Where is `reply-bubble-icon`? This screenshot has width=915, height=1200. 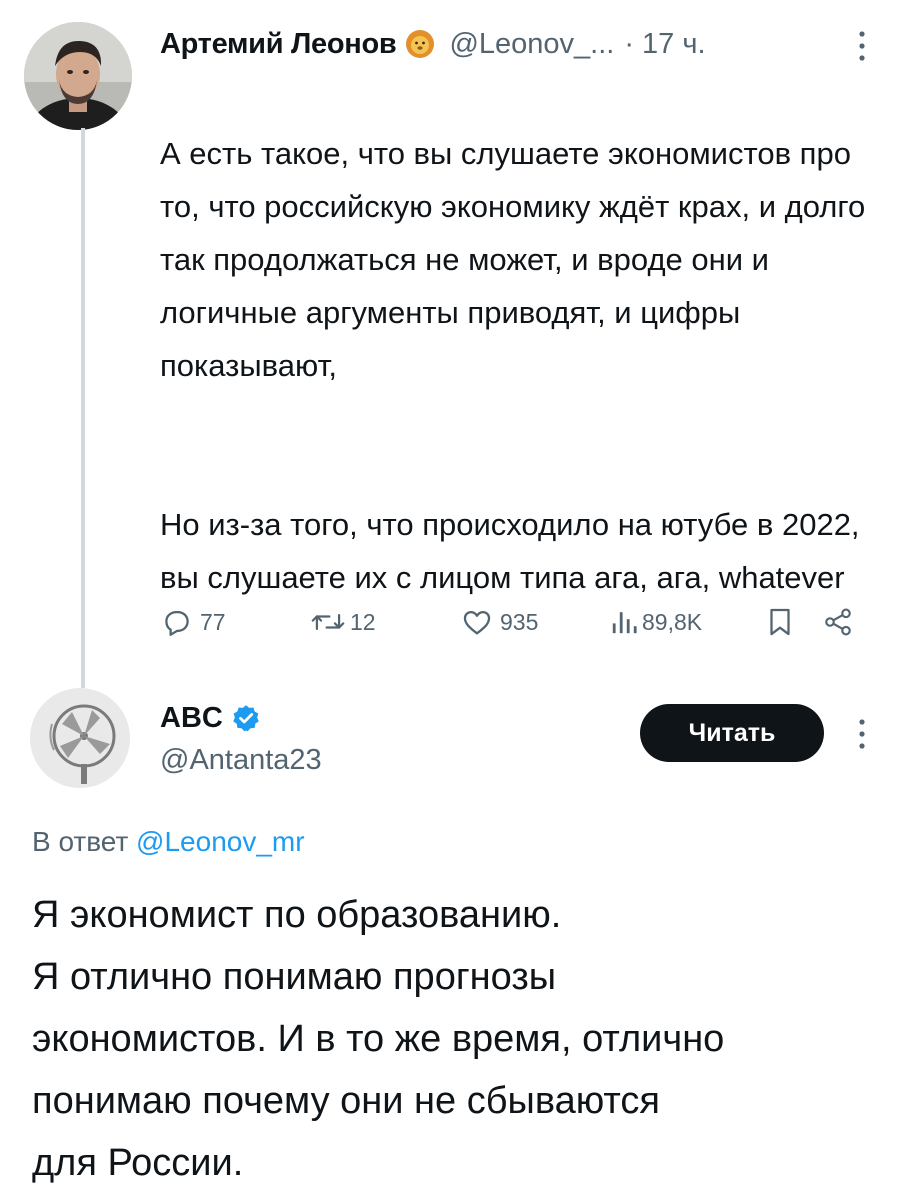
reply-bubble-icon is located at coordinates (177, 622).